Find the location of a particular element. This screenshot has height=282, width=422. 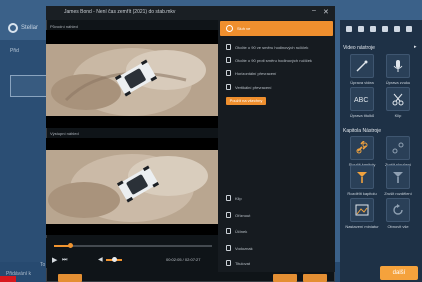

minimize-icon is located at coordinates (397, 29).